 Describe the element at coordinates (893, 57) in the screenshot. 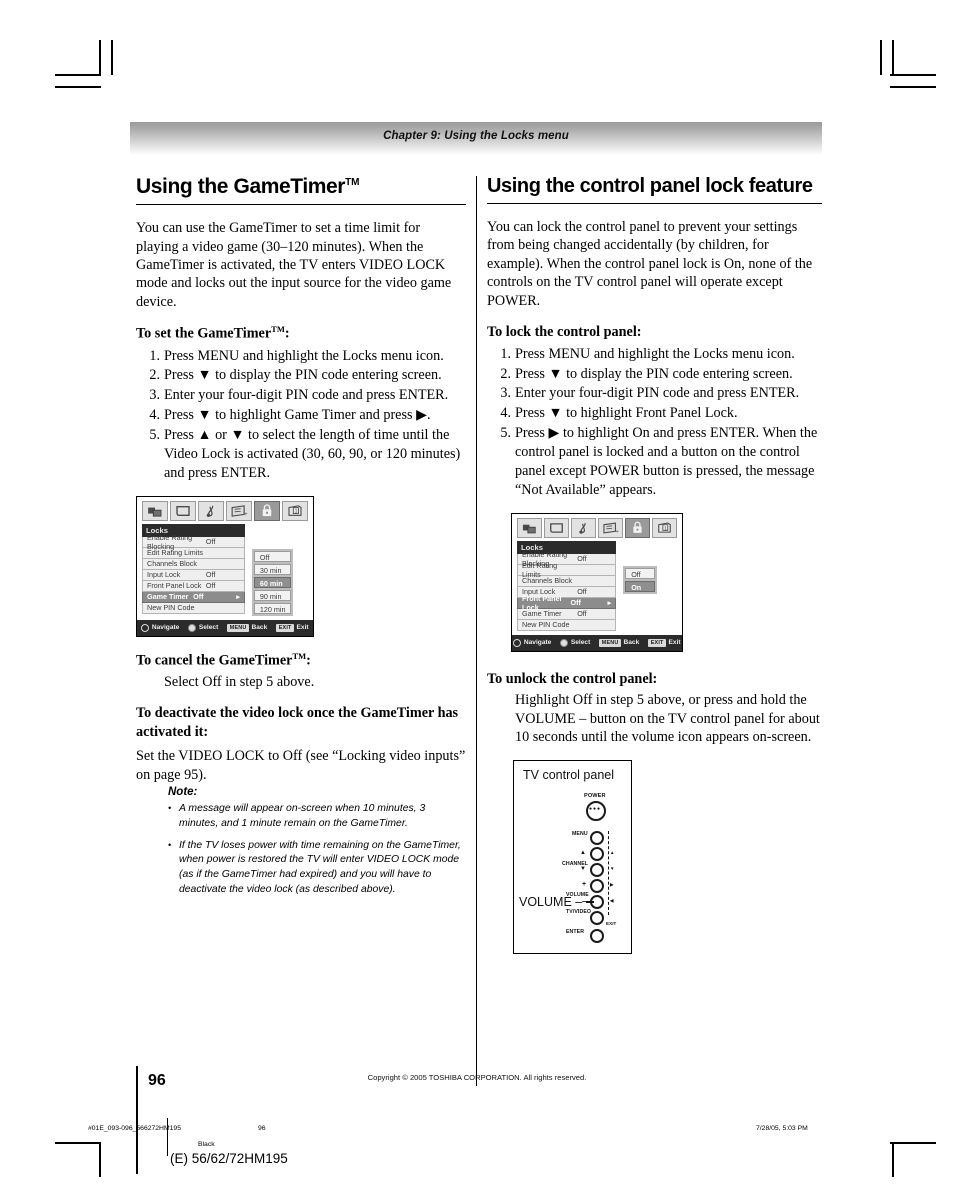

I see `crop-mark-tr-v2` at that location.